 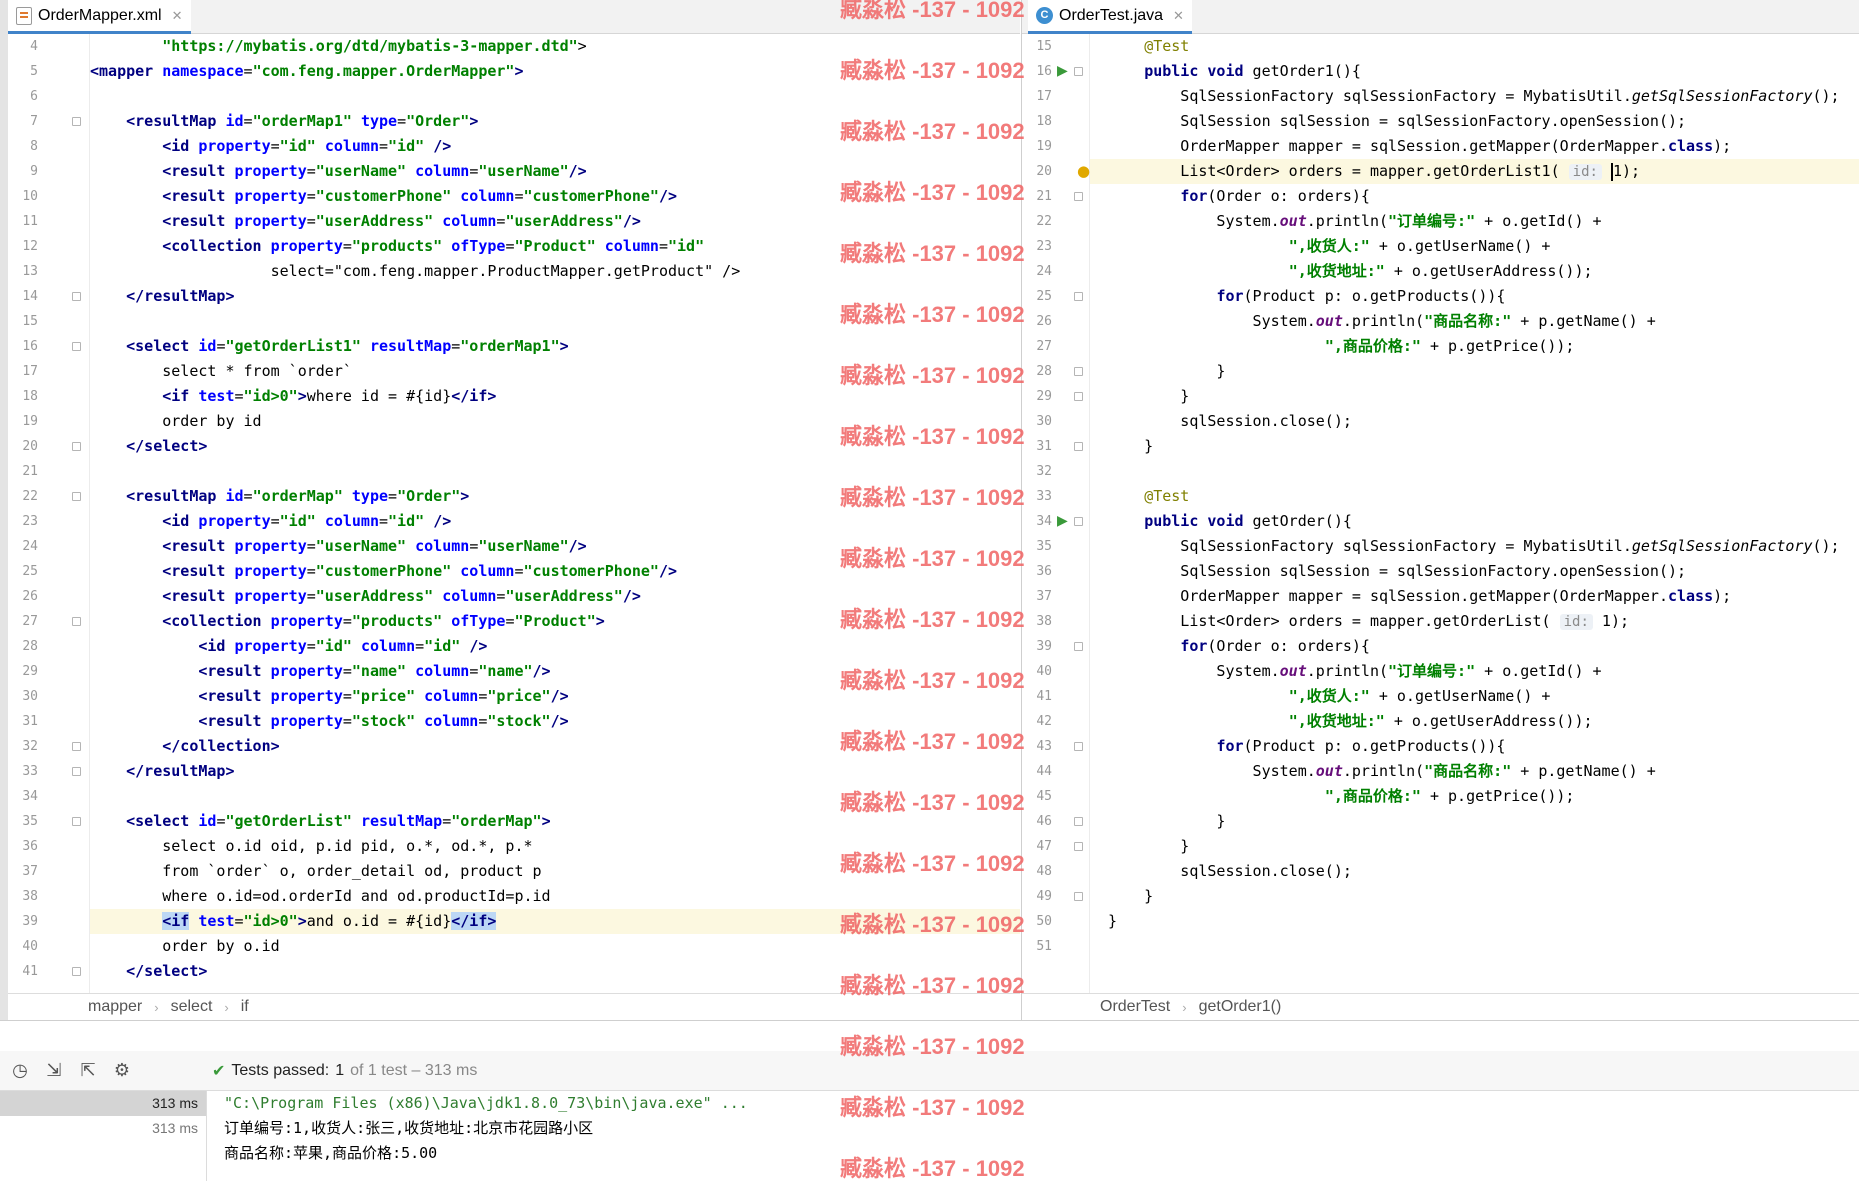 I want to click on code-line: </collection>, so click(x=555, y=746).